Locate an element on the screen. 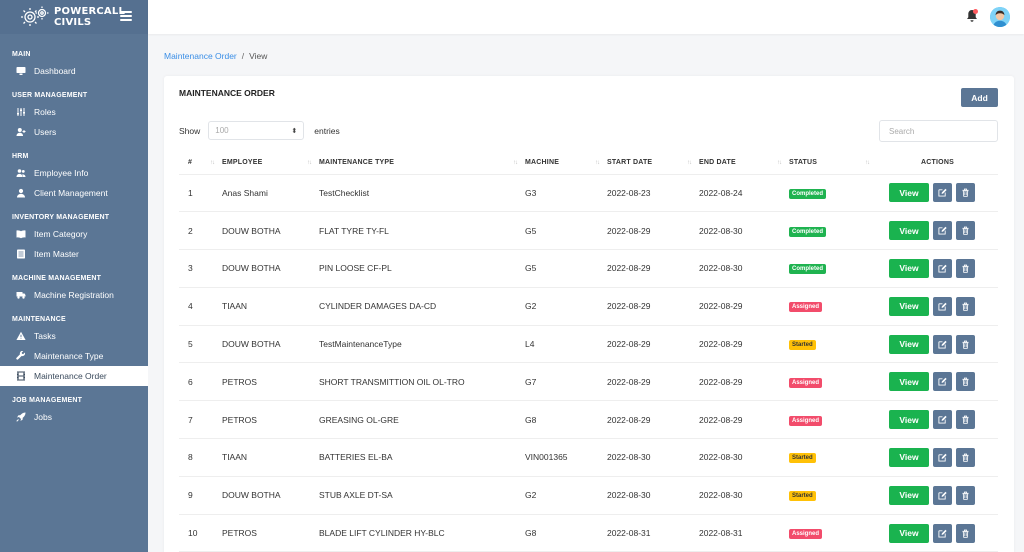  sidebar-item-roles: Roles is located at coordinates (74, 112).